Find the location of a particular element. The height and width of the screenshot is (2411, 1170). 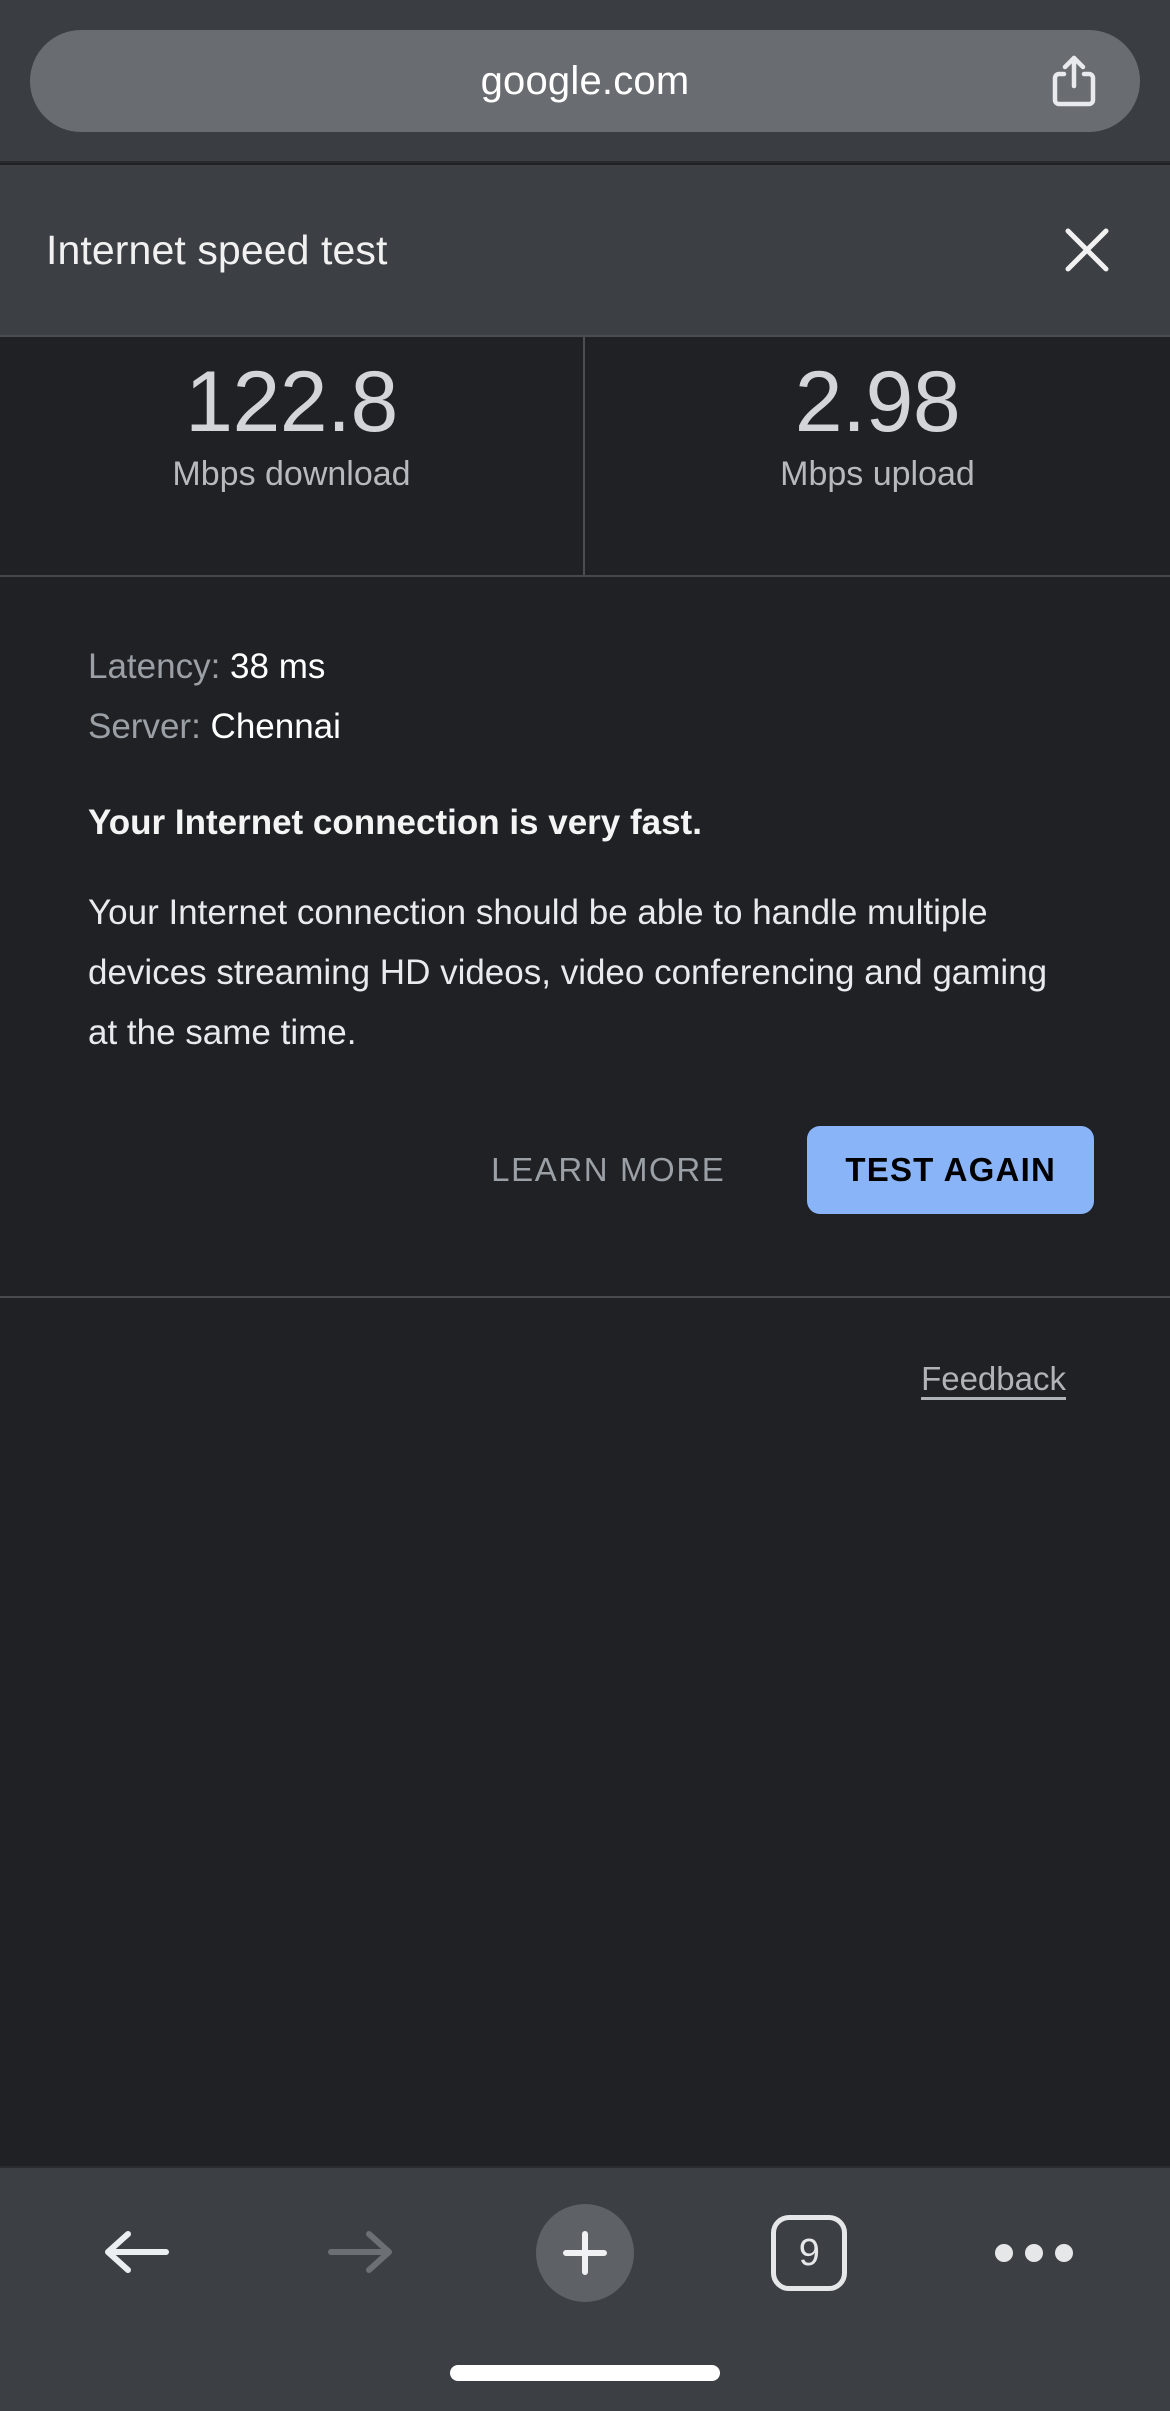

server-value: Chennai is located at coordinates (275, 726).